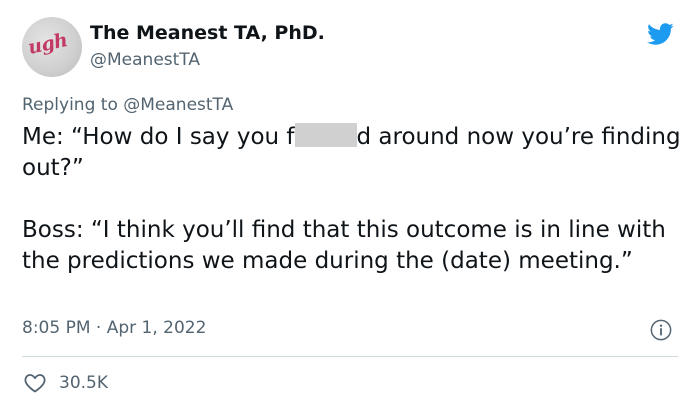 The height and width of the screenshot is (410, 700). I want to click on tweet-text-part: Me: “How do I say you f, so click(158, 137).